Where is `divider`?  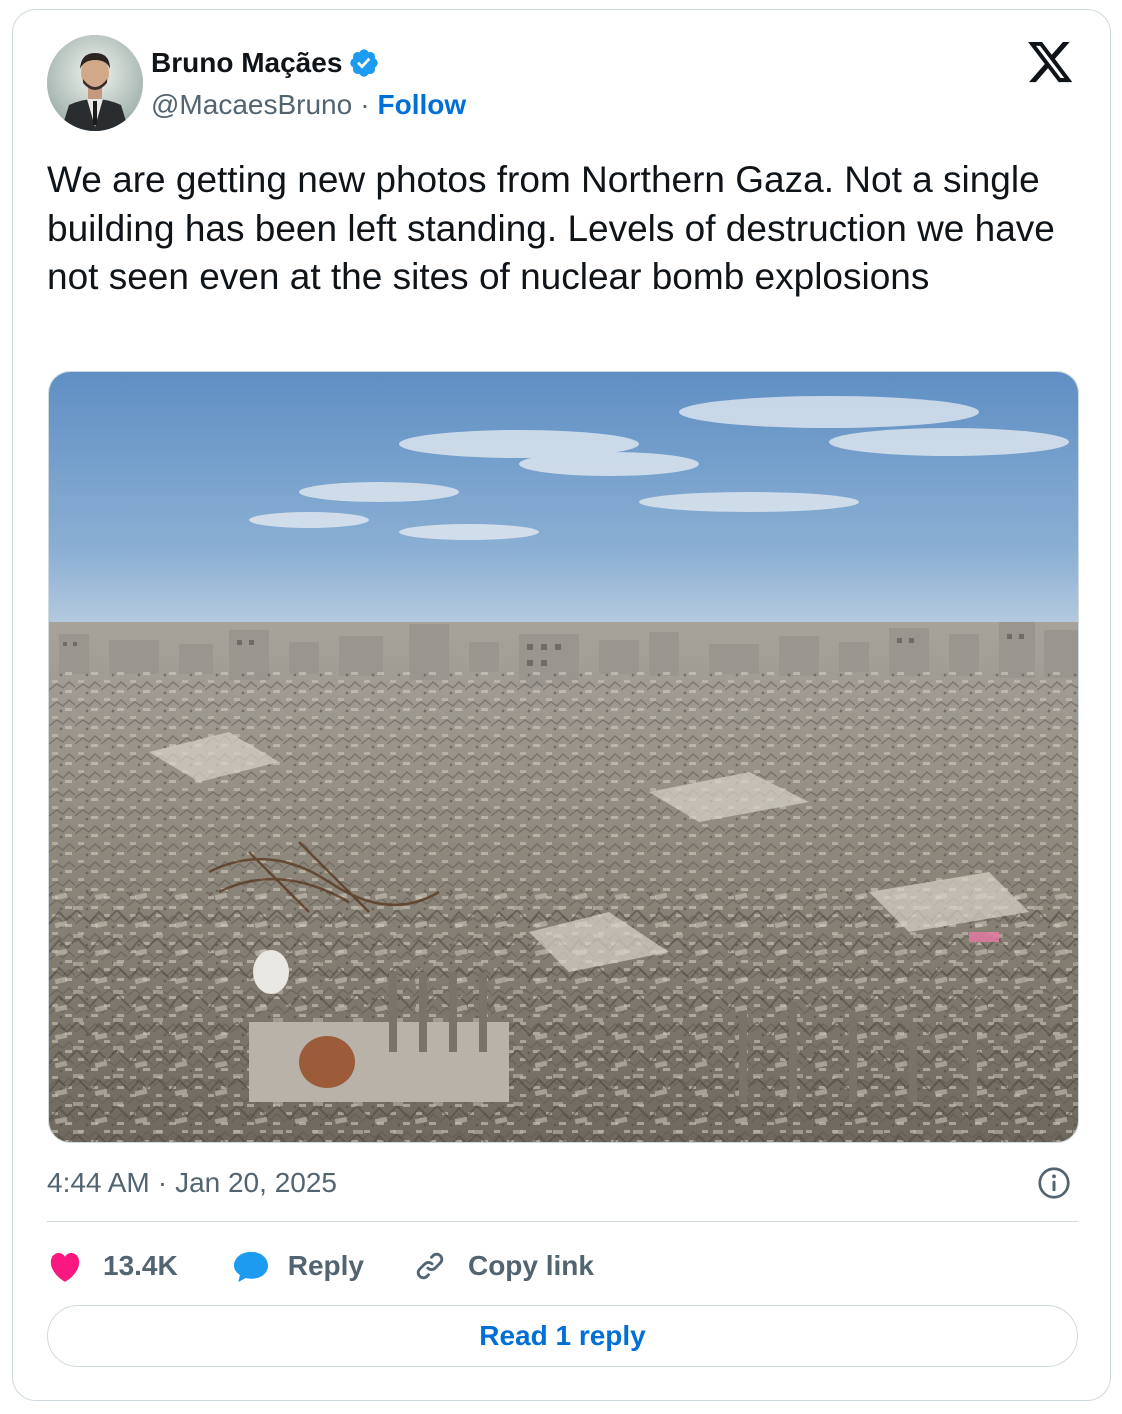 divider is located at coordinates (562, 1221).